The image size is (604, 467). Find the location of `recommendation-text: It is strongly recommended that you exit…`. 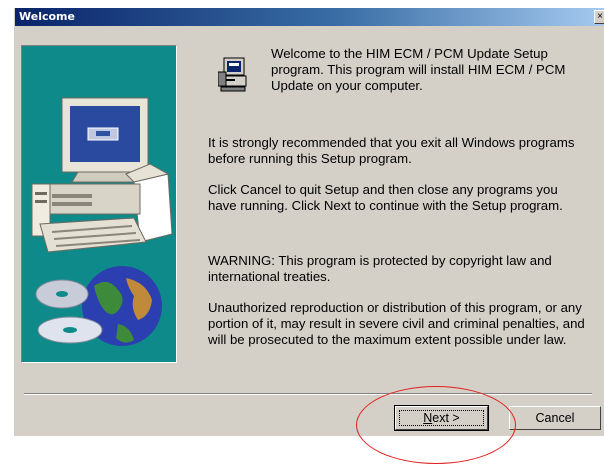

recommendation-text: It is strongly recommended that you exit… is located at coordinates (391, 150).